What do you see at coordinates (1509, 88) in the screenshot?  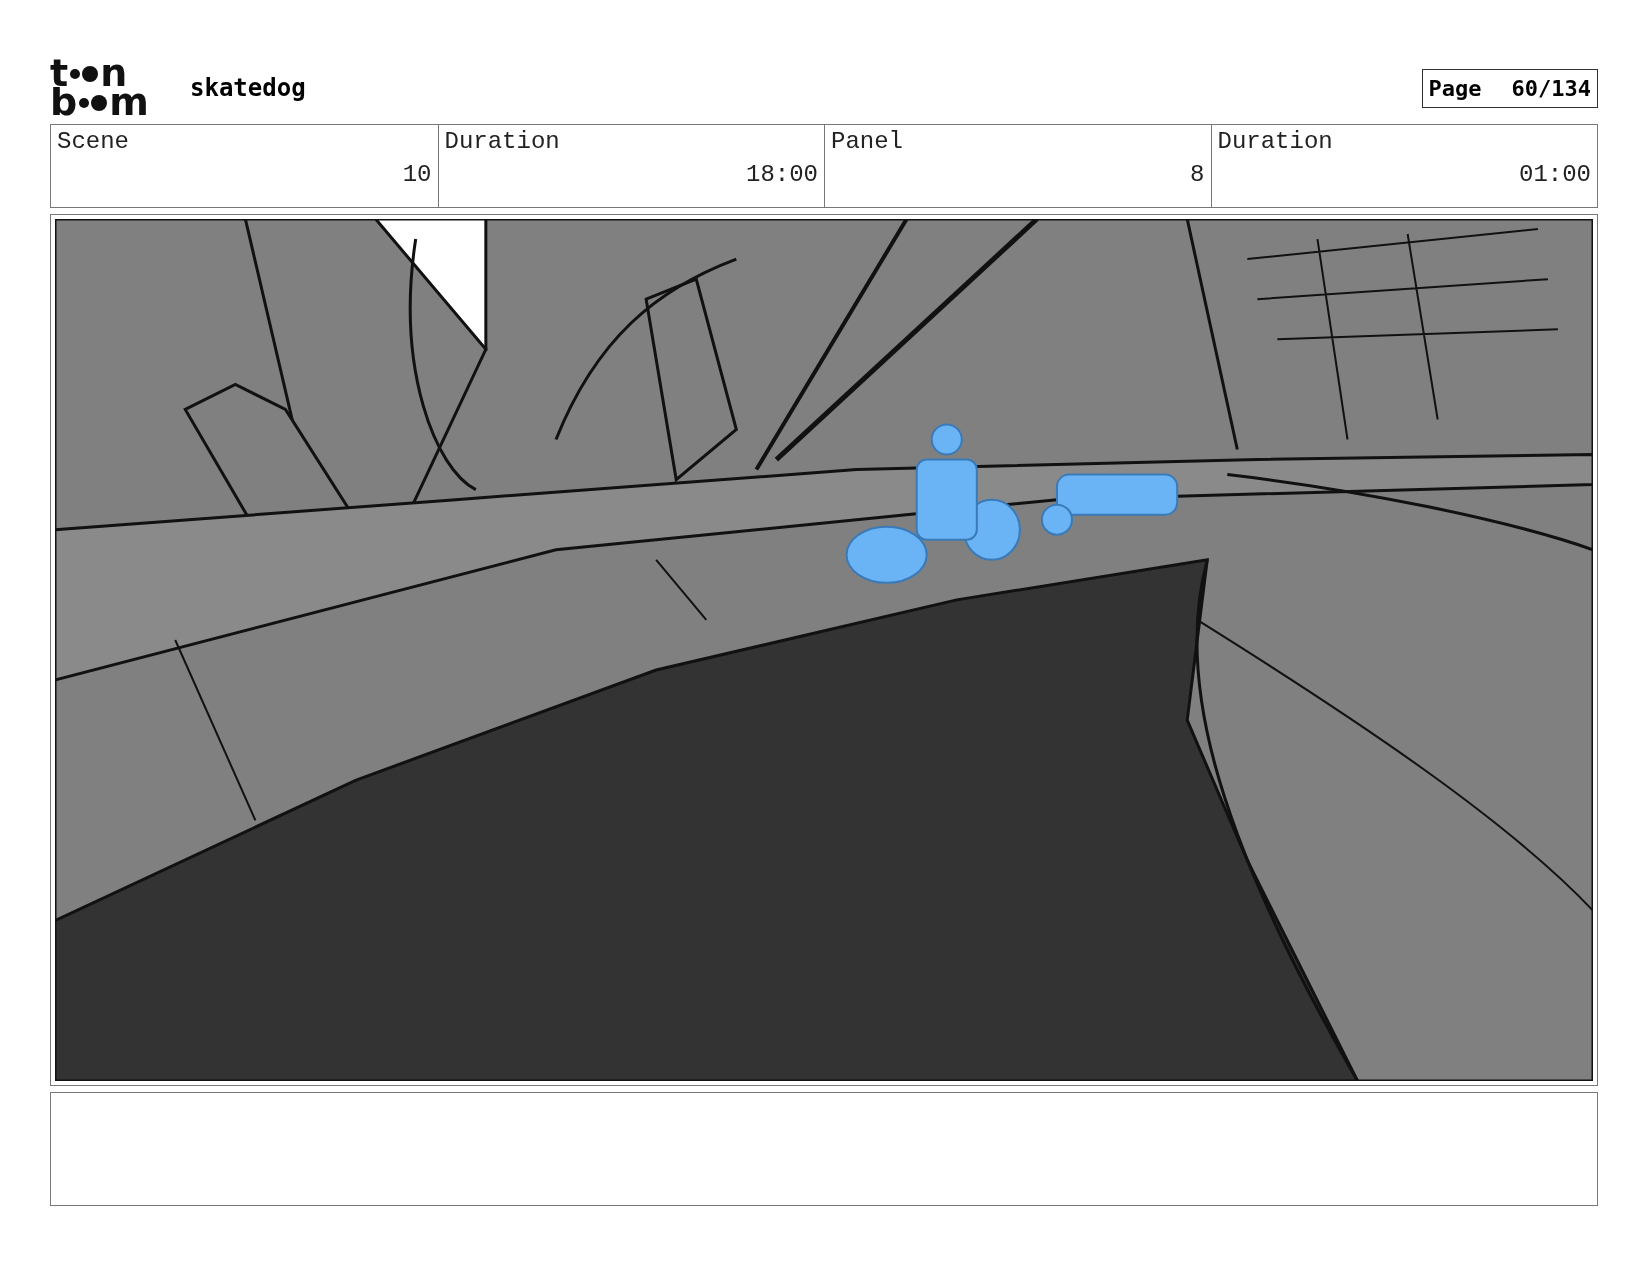 I see `page-counter: Page 60/134` at bounding box center [1509, 88].